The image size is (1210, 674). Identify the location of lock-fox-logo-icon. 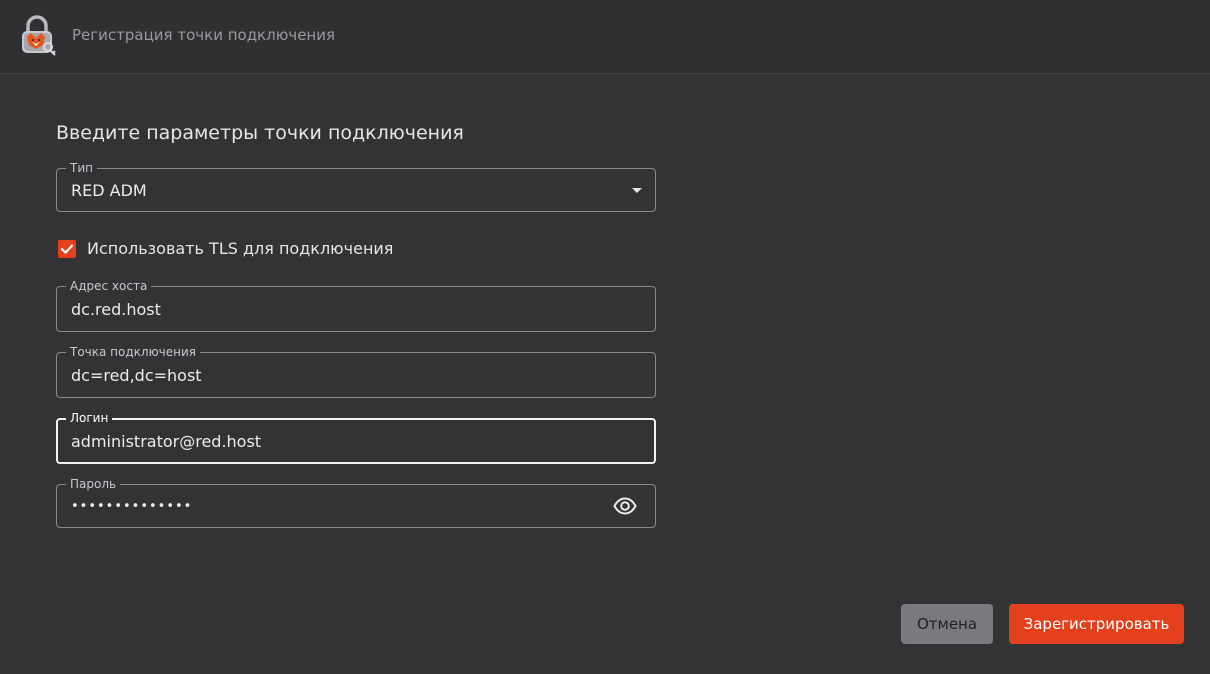
(38, 35).